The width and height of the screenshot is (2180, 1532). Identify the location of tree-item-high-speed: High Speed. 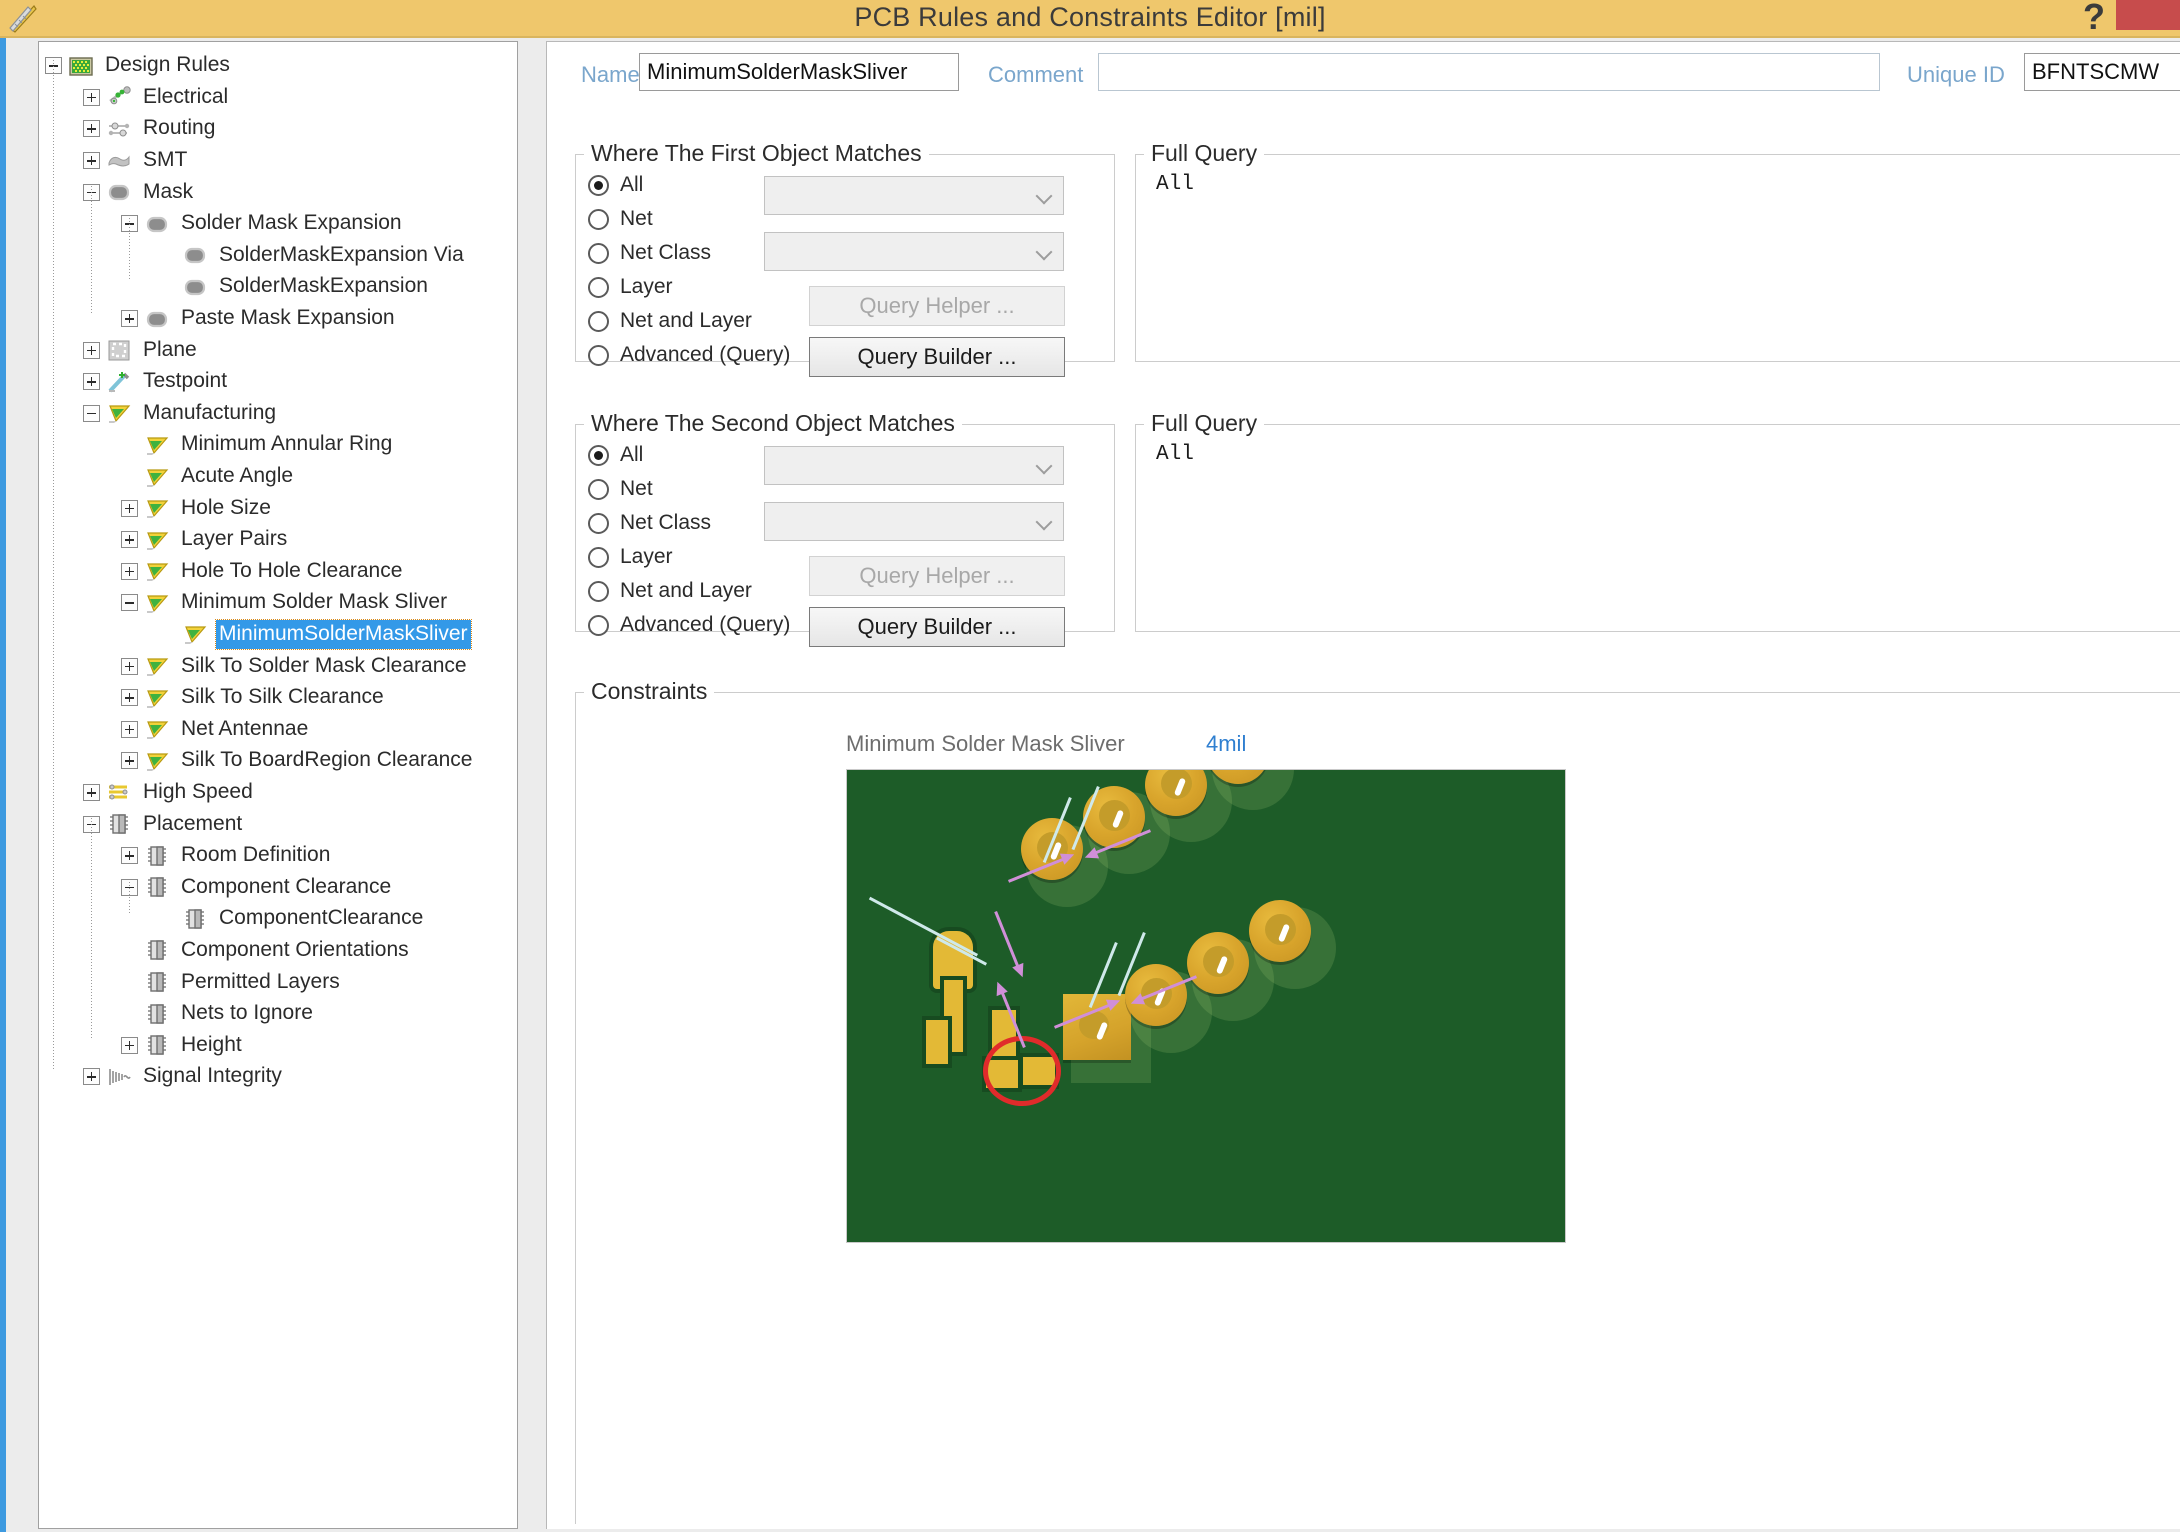
(281, 793).